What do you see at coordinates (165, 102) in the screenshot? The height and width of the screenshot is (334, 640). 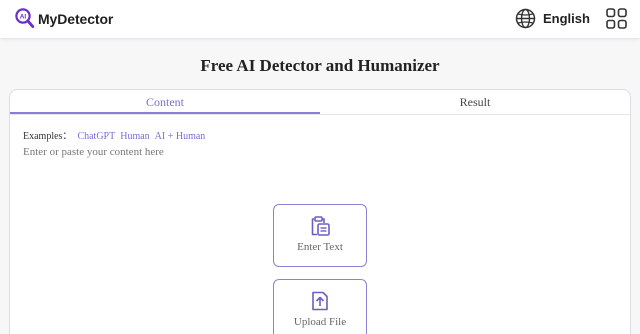 I see `tab-content: Content` at bounding box center [165, 102].